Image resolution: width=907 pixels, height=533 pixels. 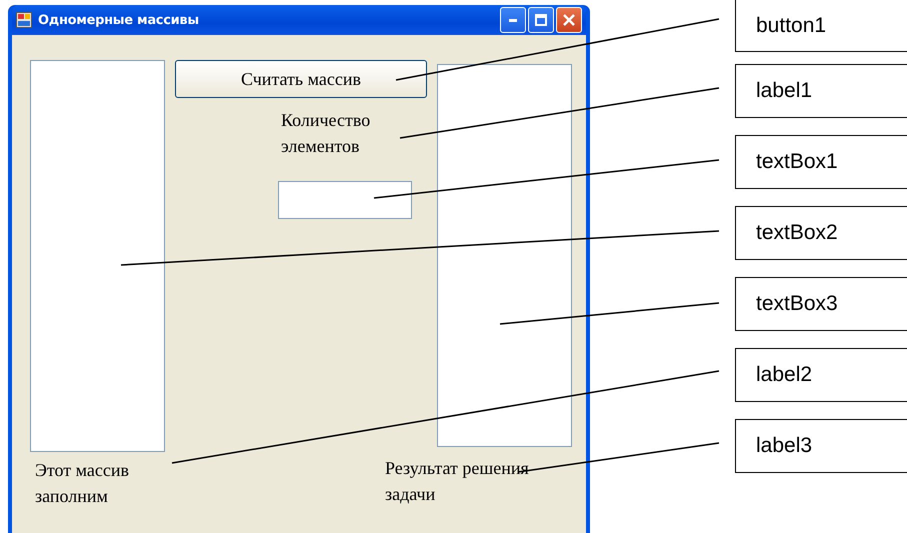 What do you see at coordinates (24, 20) in the screenshot?
I see `app-icon` at bounding box center [24, 20].